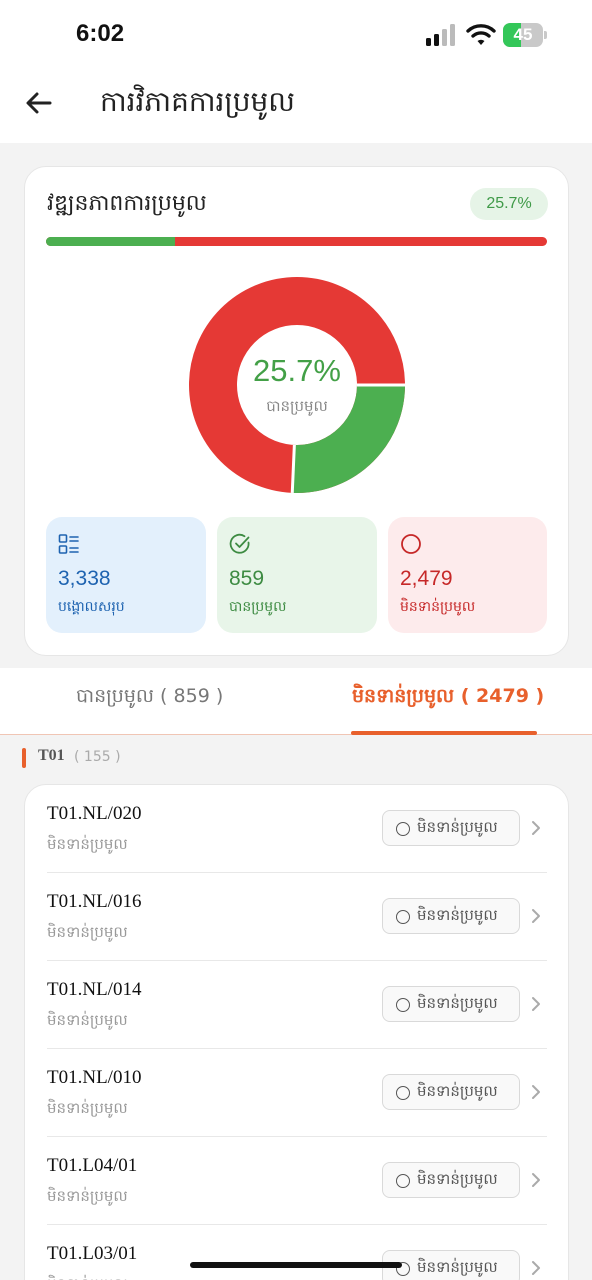 This screenshot has height=1280, width=592. What do you see at coordinates (426, 578) in the screenshot?
I see `stat-not-collected-value: 2,479` at bounding box center [426, 578].